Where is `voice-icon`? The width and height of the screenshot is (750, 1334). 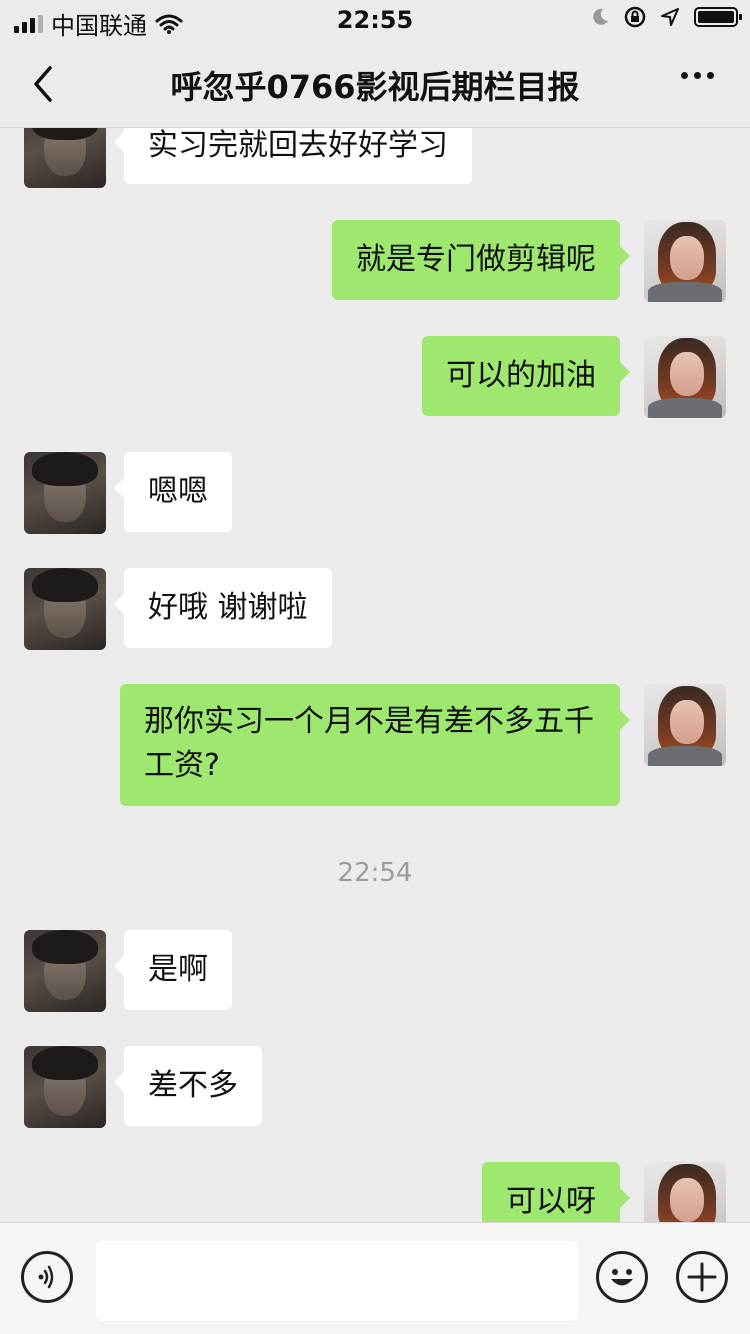
voice-icon is located at coordinates (47, 1277).